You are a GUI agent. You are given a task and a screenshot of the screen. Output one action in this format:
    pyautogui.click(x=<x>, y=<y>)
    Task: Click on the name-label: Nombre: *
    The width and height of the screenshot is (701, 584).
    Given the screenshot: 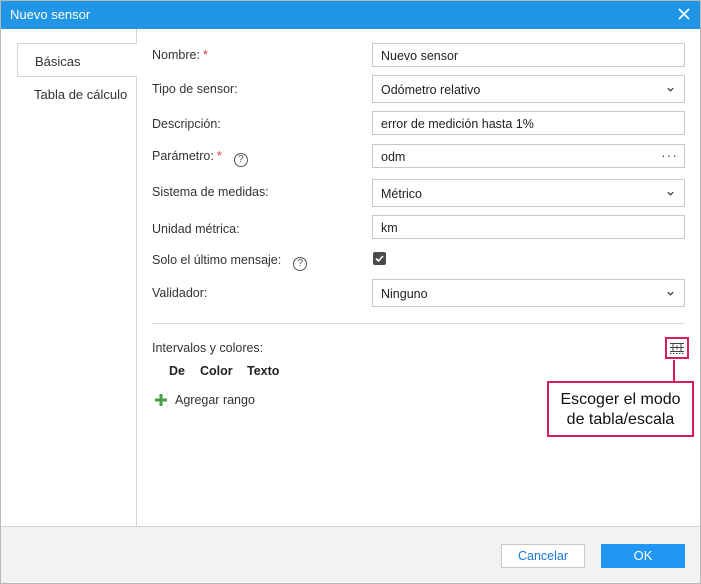 What is the action you would take?
    pyautogui.click(x=180, y=55)
    